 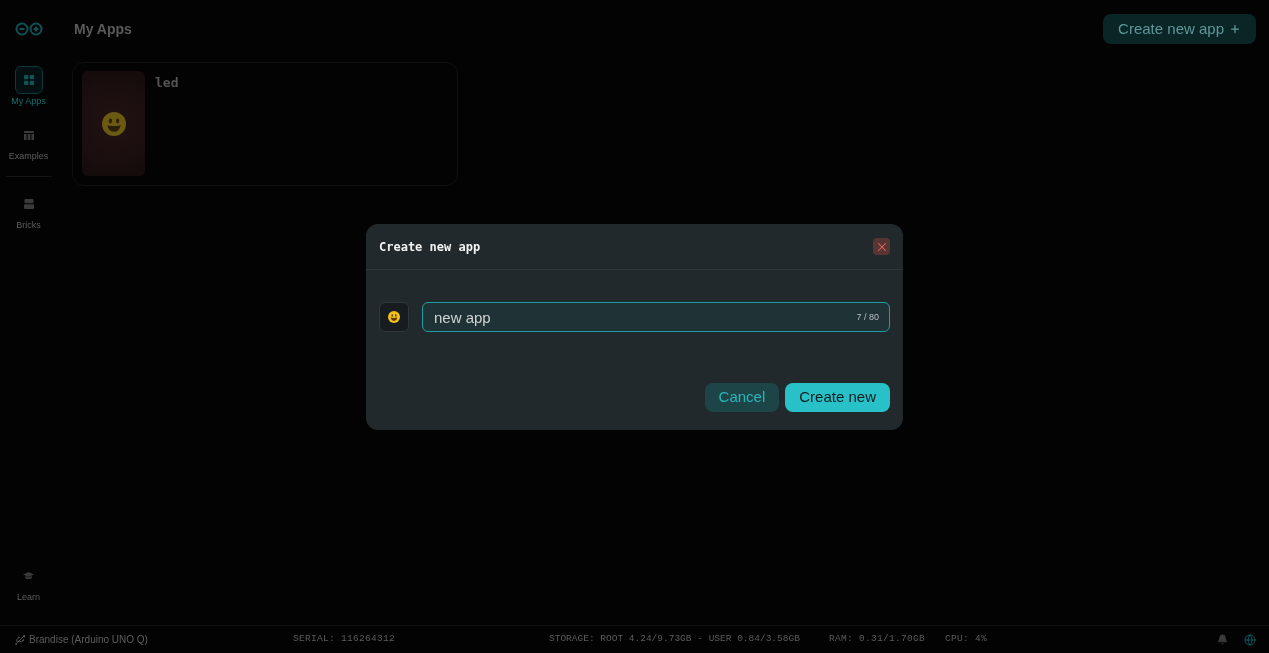 I want to click on emoji-button, so click(x=394, y=317).